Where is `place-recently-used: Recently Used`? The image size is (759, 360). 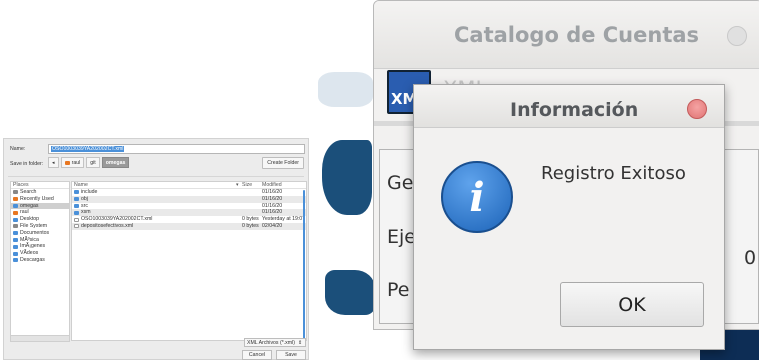 place-recently-used: Recently Used is located at coordinates (40, 199).